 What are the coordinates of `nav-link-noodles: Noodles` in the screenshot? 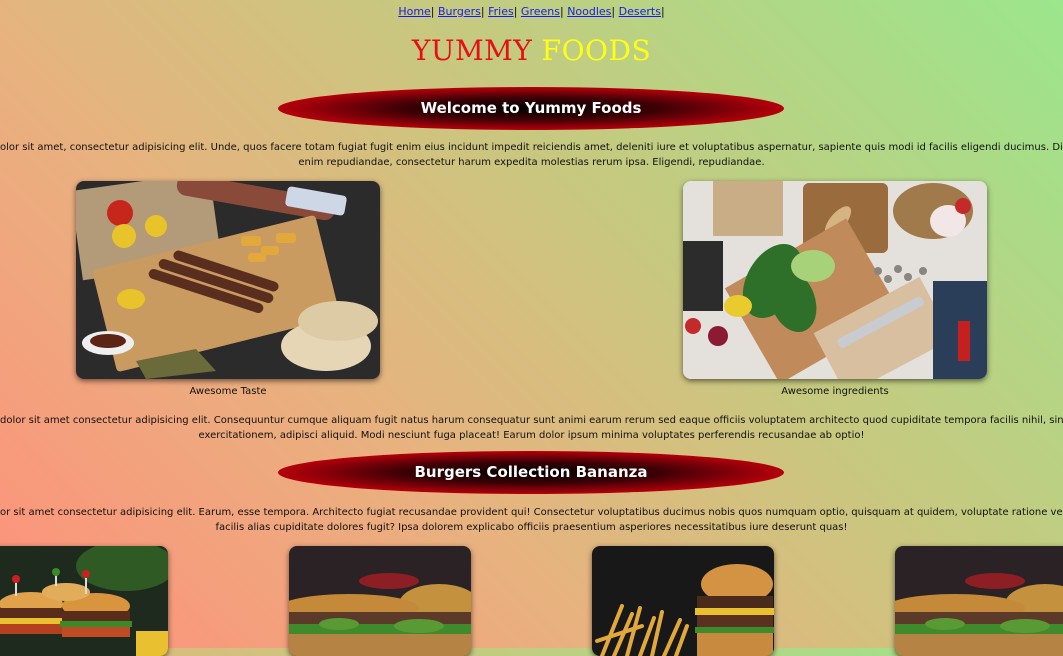 It's located at (589, 11).